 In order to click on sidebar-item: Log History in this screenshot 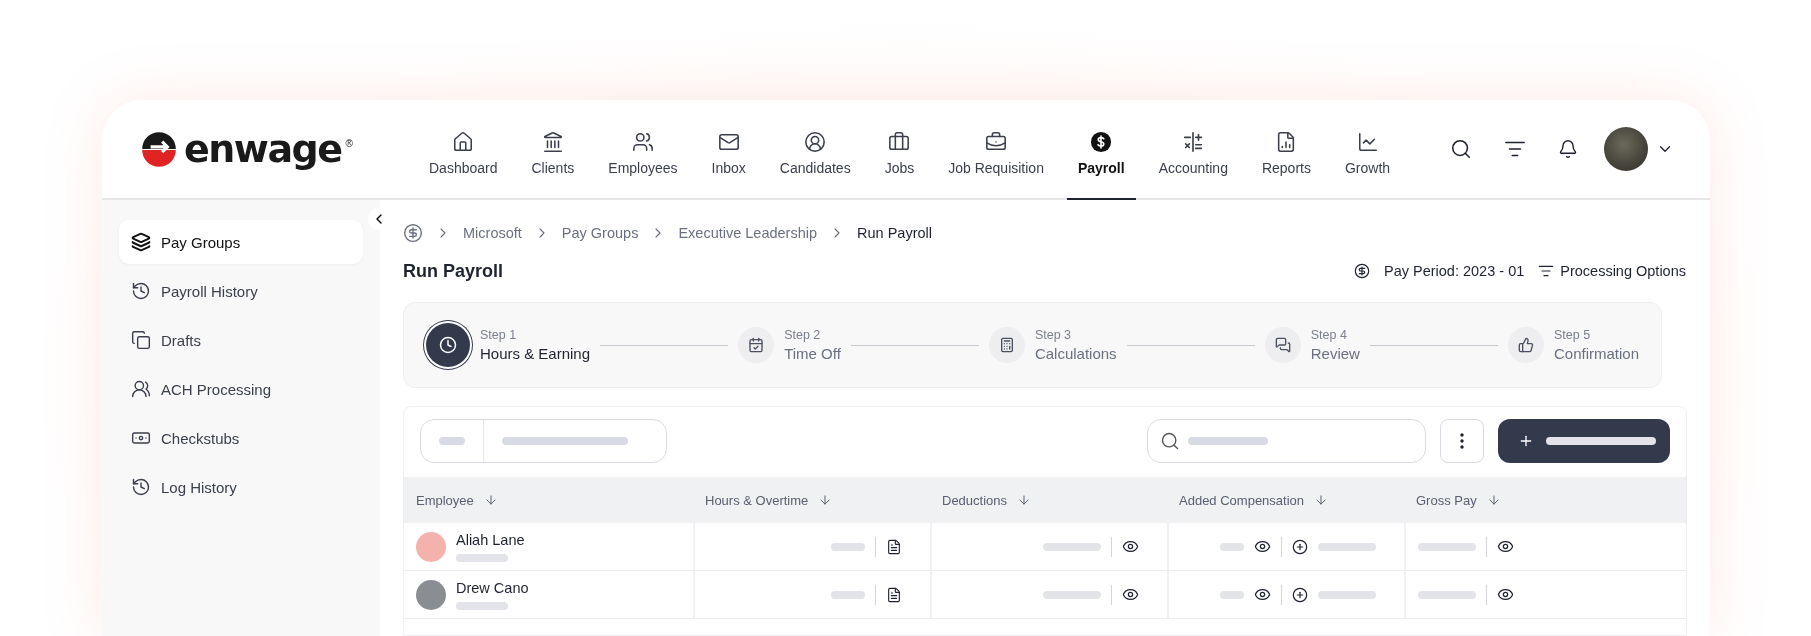, I will do `click(241, 487)`.